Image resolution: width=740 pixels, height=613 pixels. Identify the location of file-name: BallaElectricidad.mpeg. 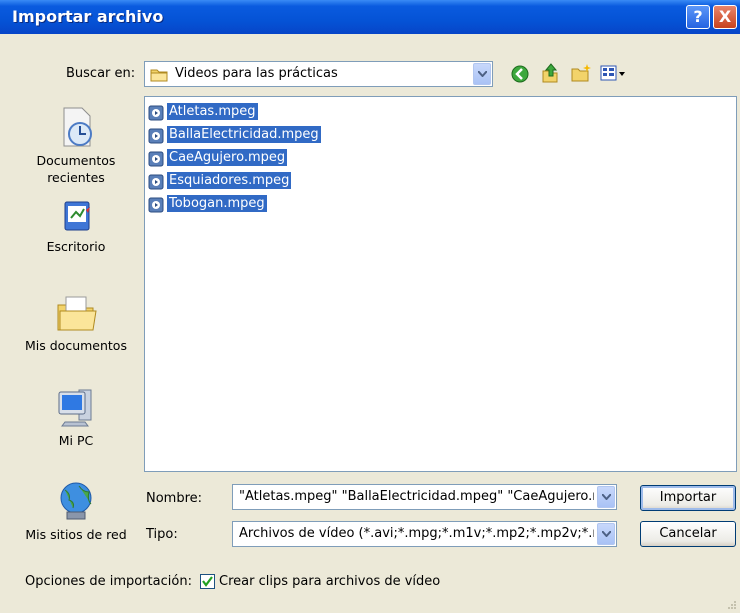
(244, 134).